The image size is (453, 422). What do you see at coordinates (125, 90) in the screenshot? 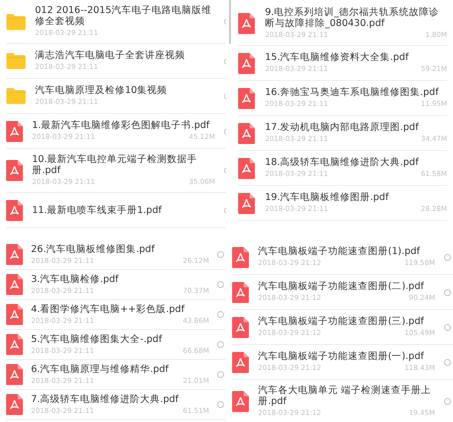
I see `file-name: 汽车电脑原理及检修10集视频` at bounding box center [125, 90].